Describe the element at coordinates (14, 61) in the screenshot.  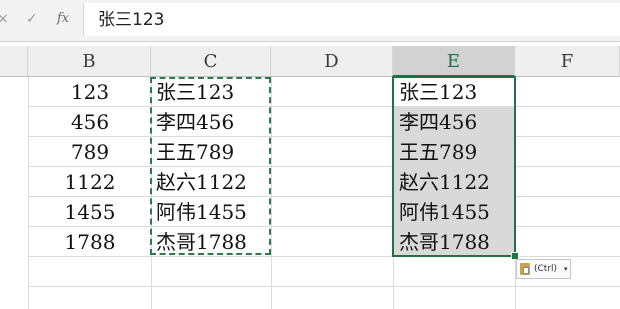
I see `row-header-stub` at that location.